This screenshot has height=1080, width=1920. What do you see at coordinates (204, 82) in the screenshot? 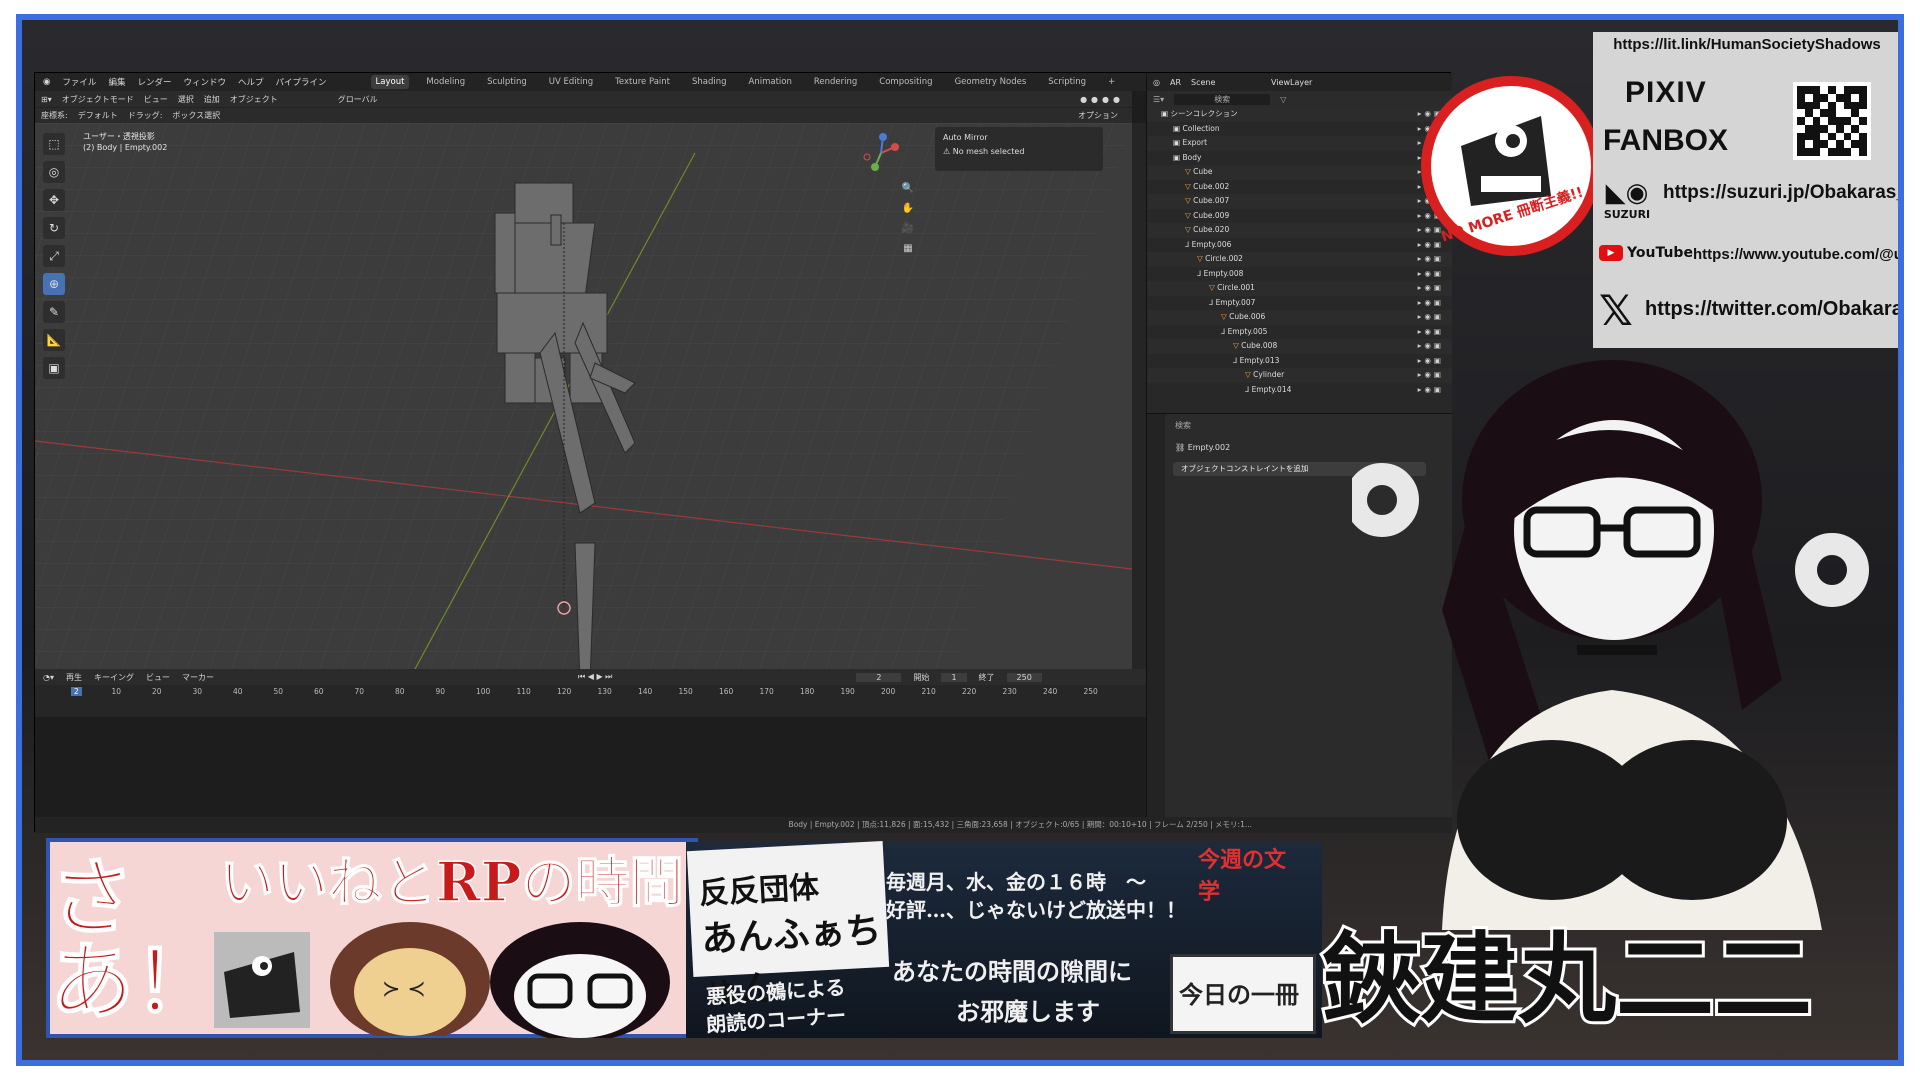
I see `menu-window: ウィンドウ` at bounding box center [204, 82].